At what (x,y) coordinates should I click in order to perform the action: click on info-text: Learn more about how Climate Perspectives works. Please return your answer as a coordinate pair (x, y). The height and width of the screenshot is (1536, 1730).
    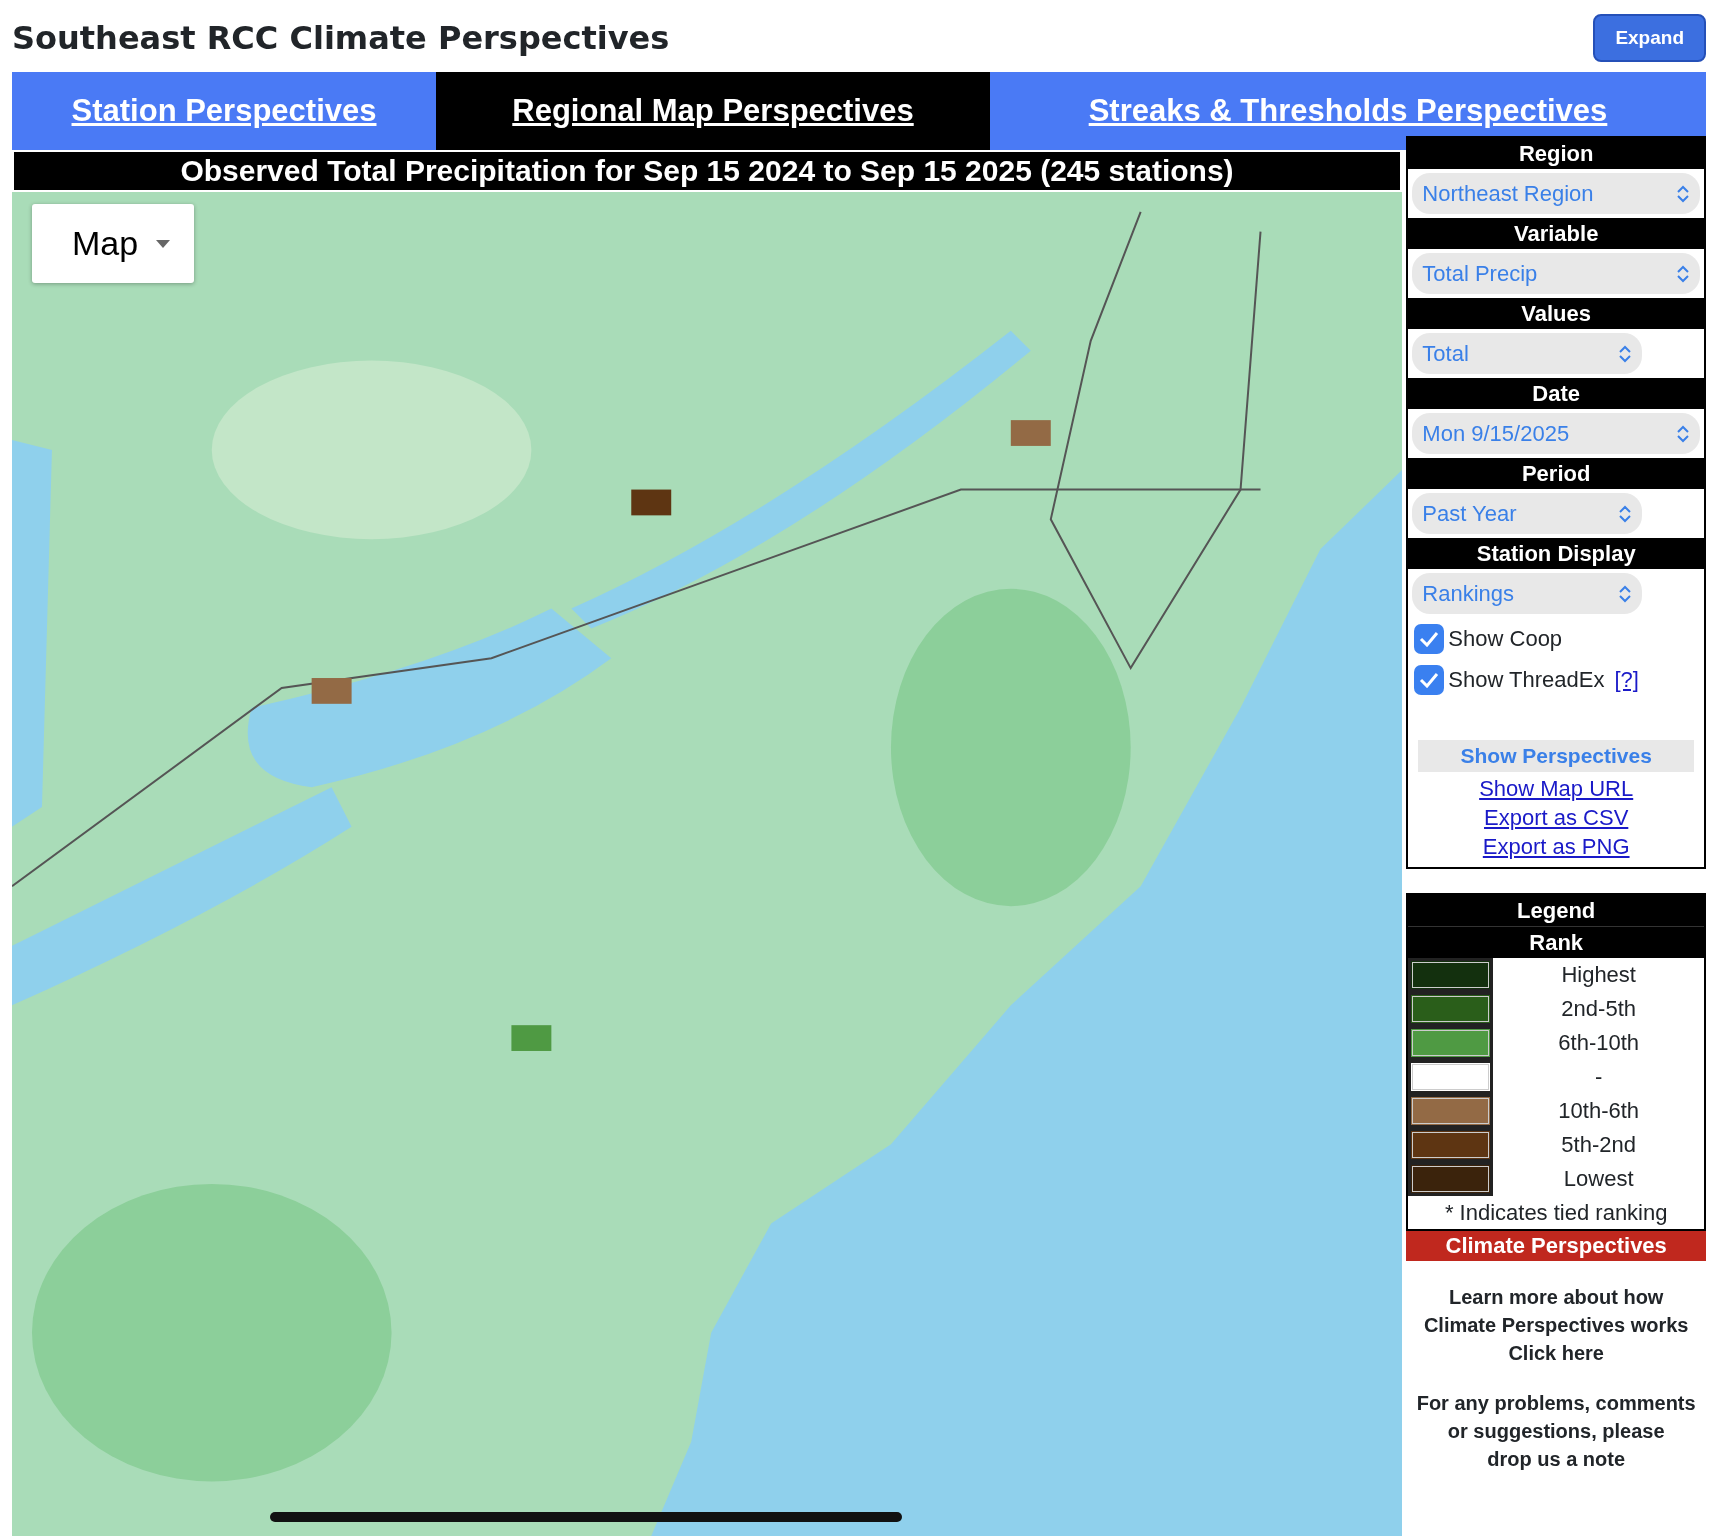
    Looking at the image, I should click on (1556, 1311).